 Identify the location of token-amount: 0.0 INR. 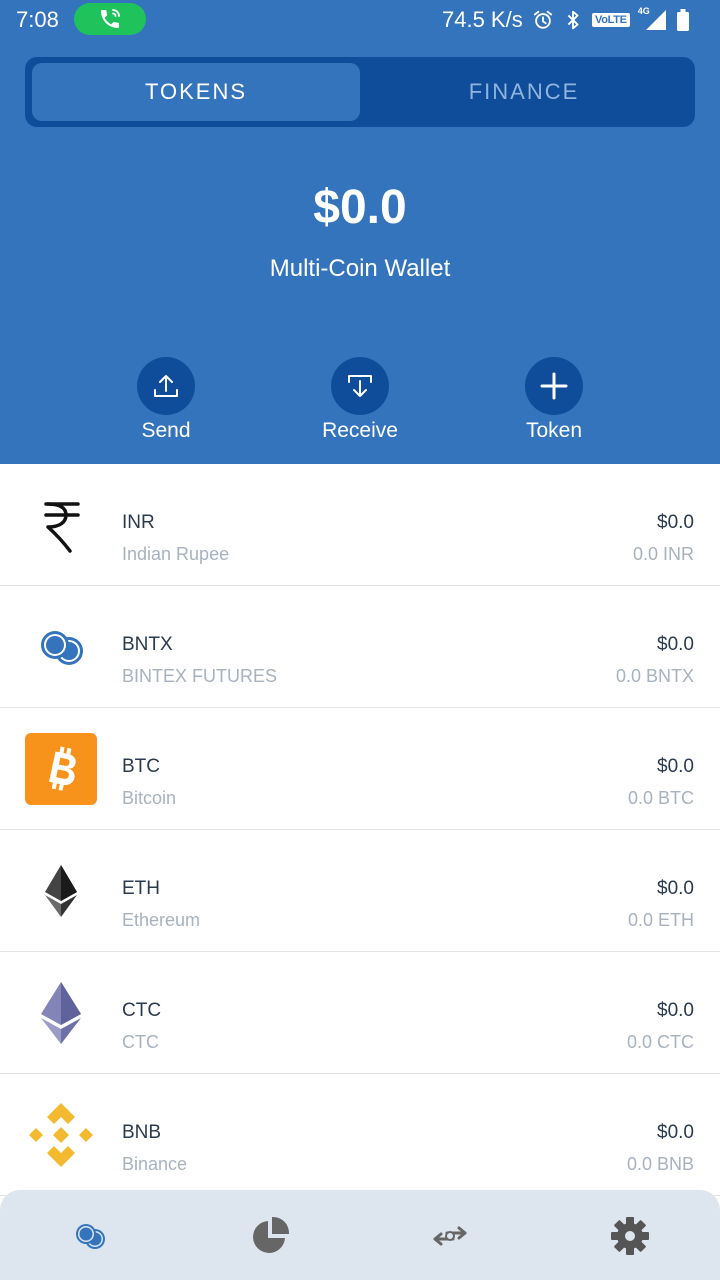
(663, 554).